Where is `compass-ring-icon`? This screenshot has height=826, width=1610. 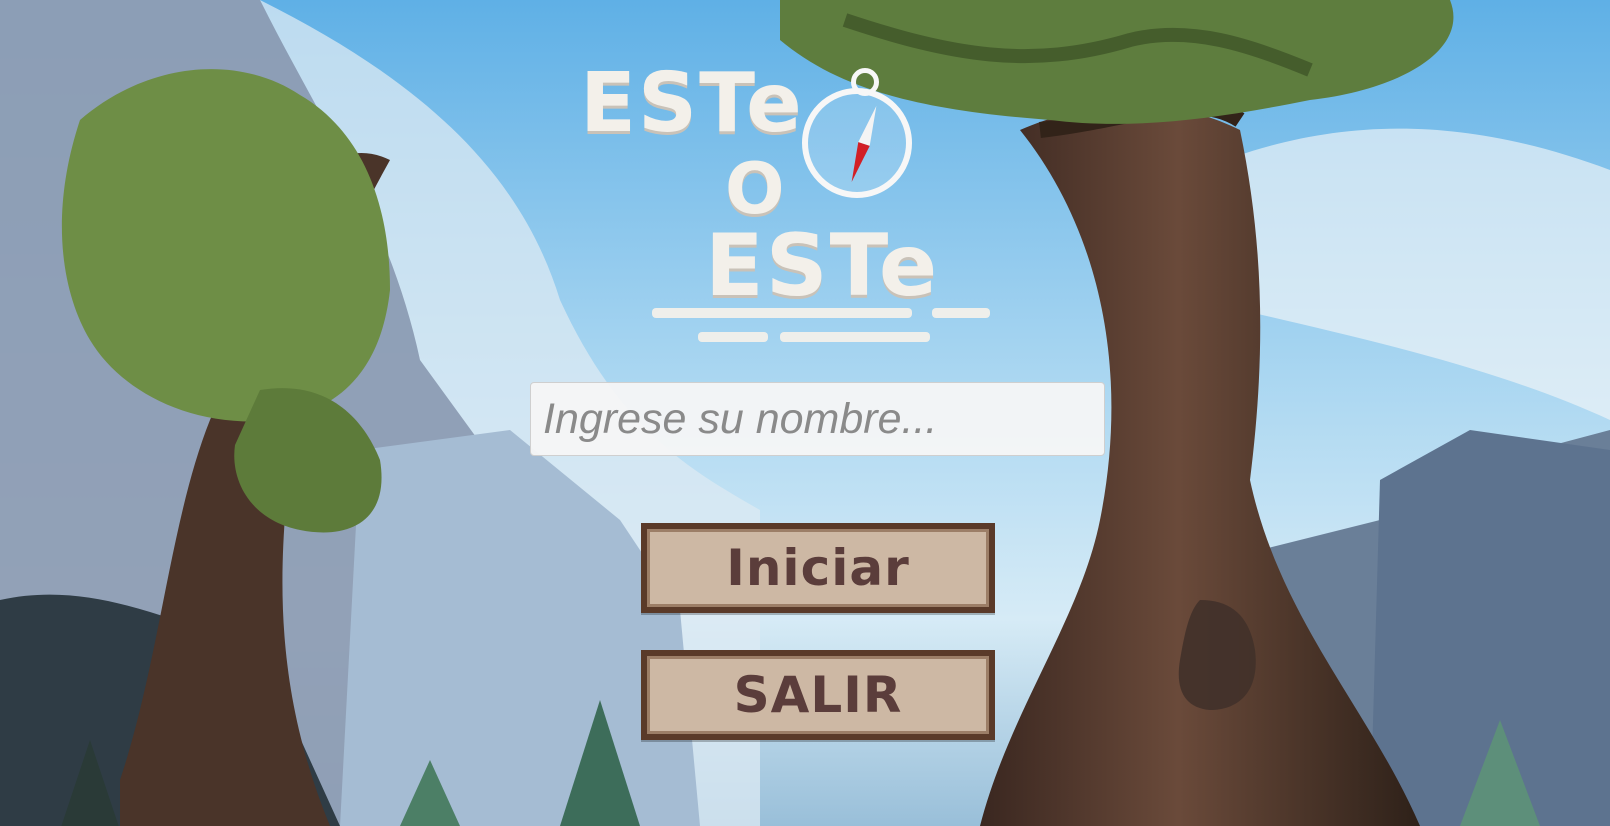 compass-ring-icon is located at coordinates (865, 82).